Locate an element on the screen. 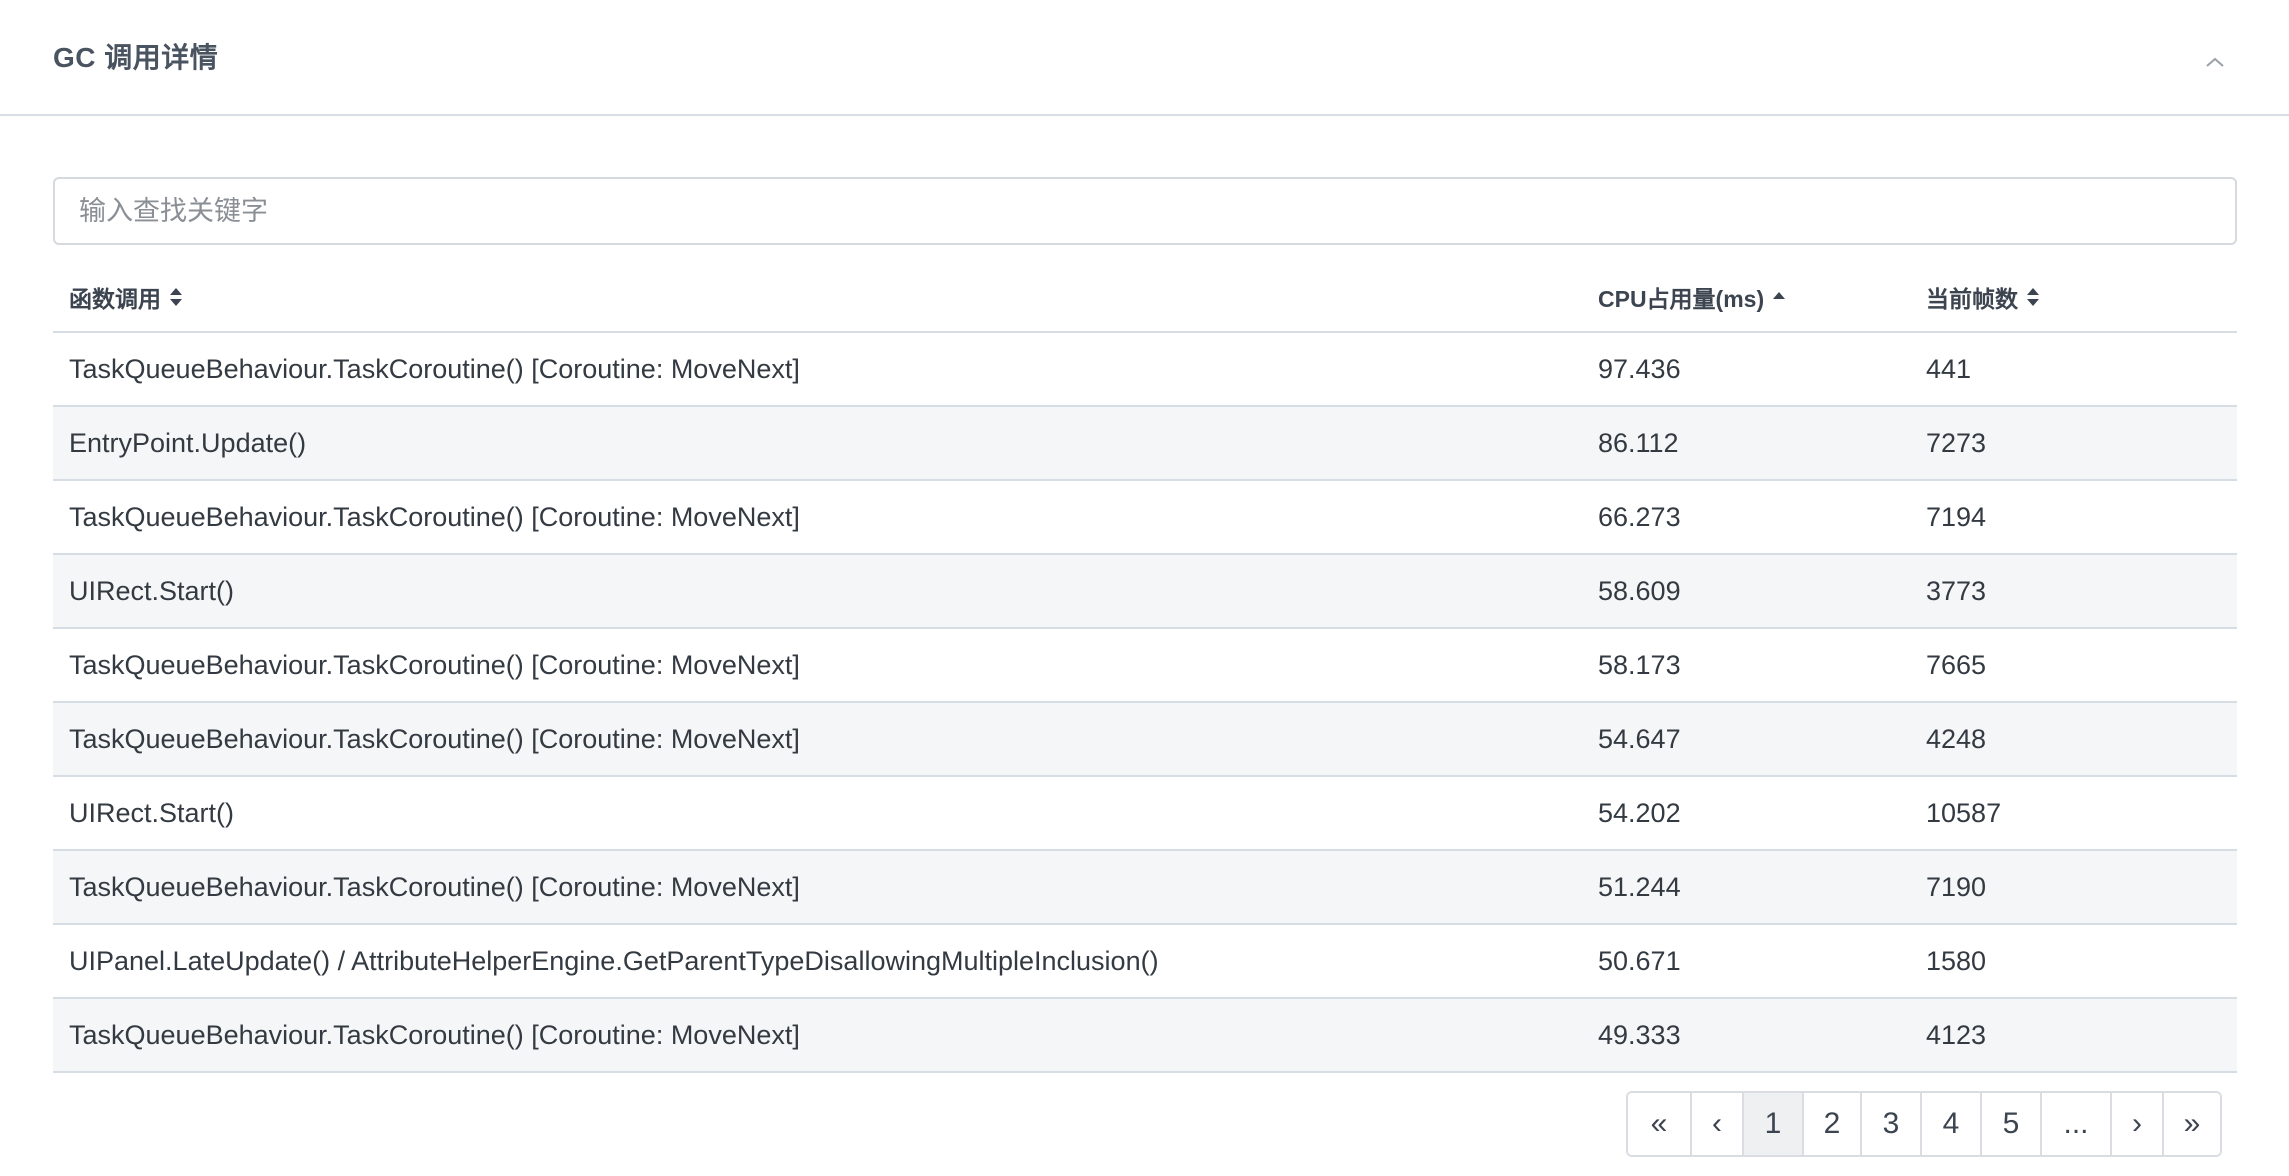  page-first-button: « is located at coordinates (1659, 1124).